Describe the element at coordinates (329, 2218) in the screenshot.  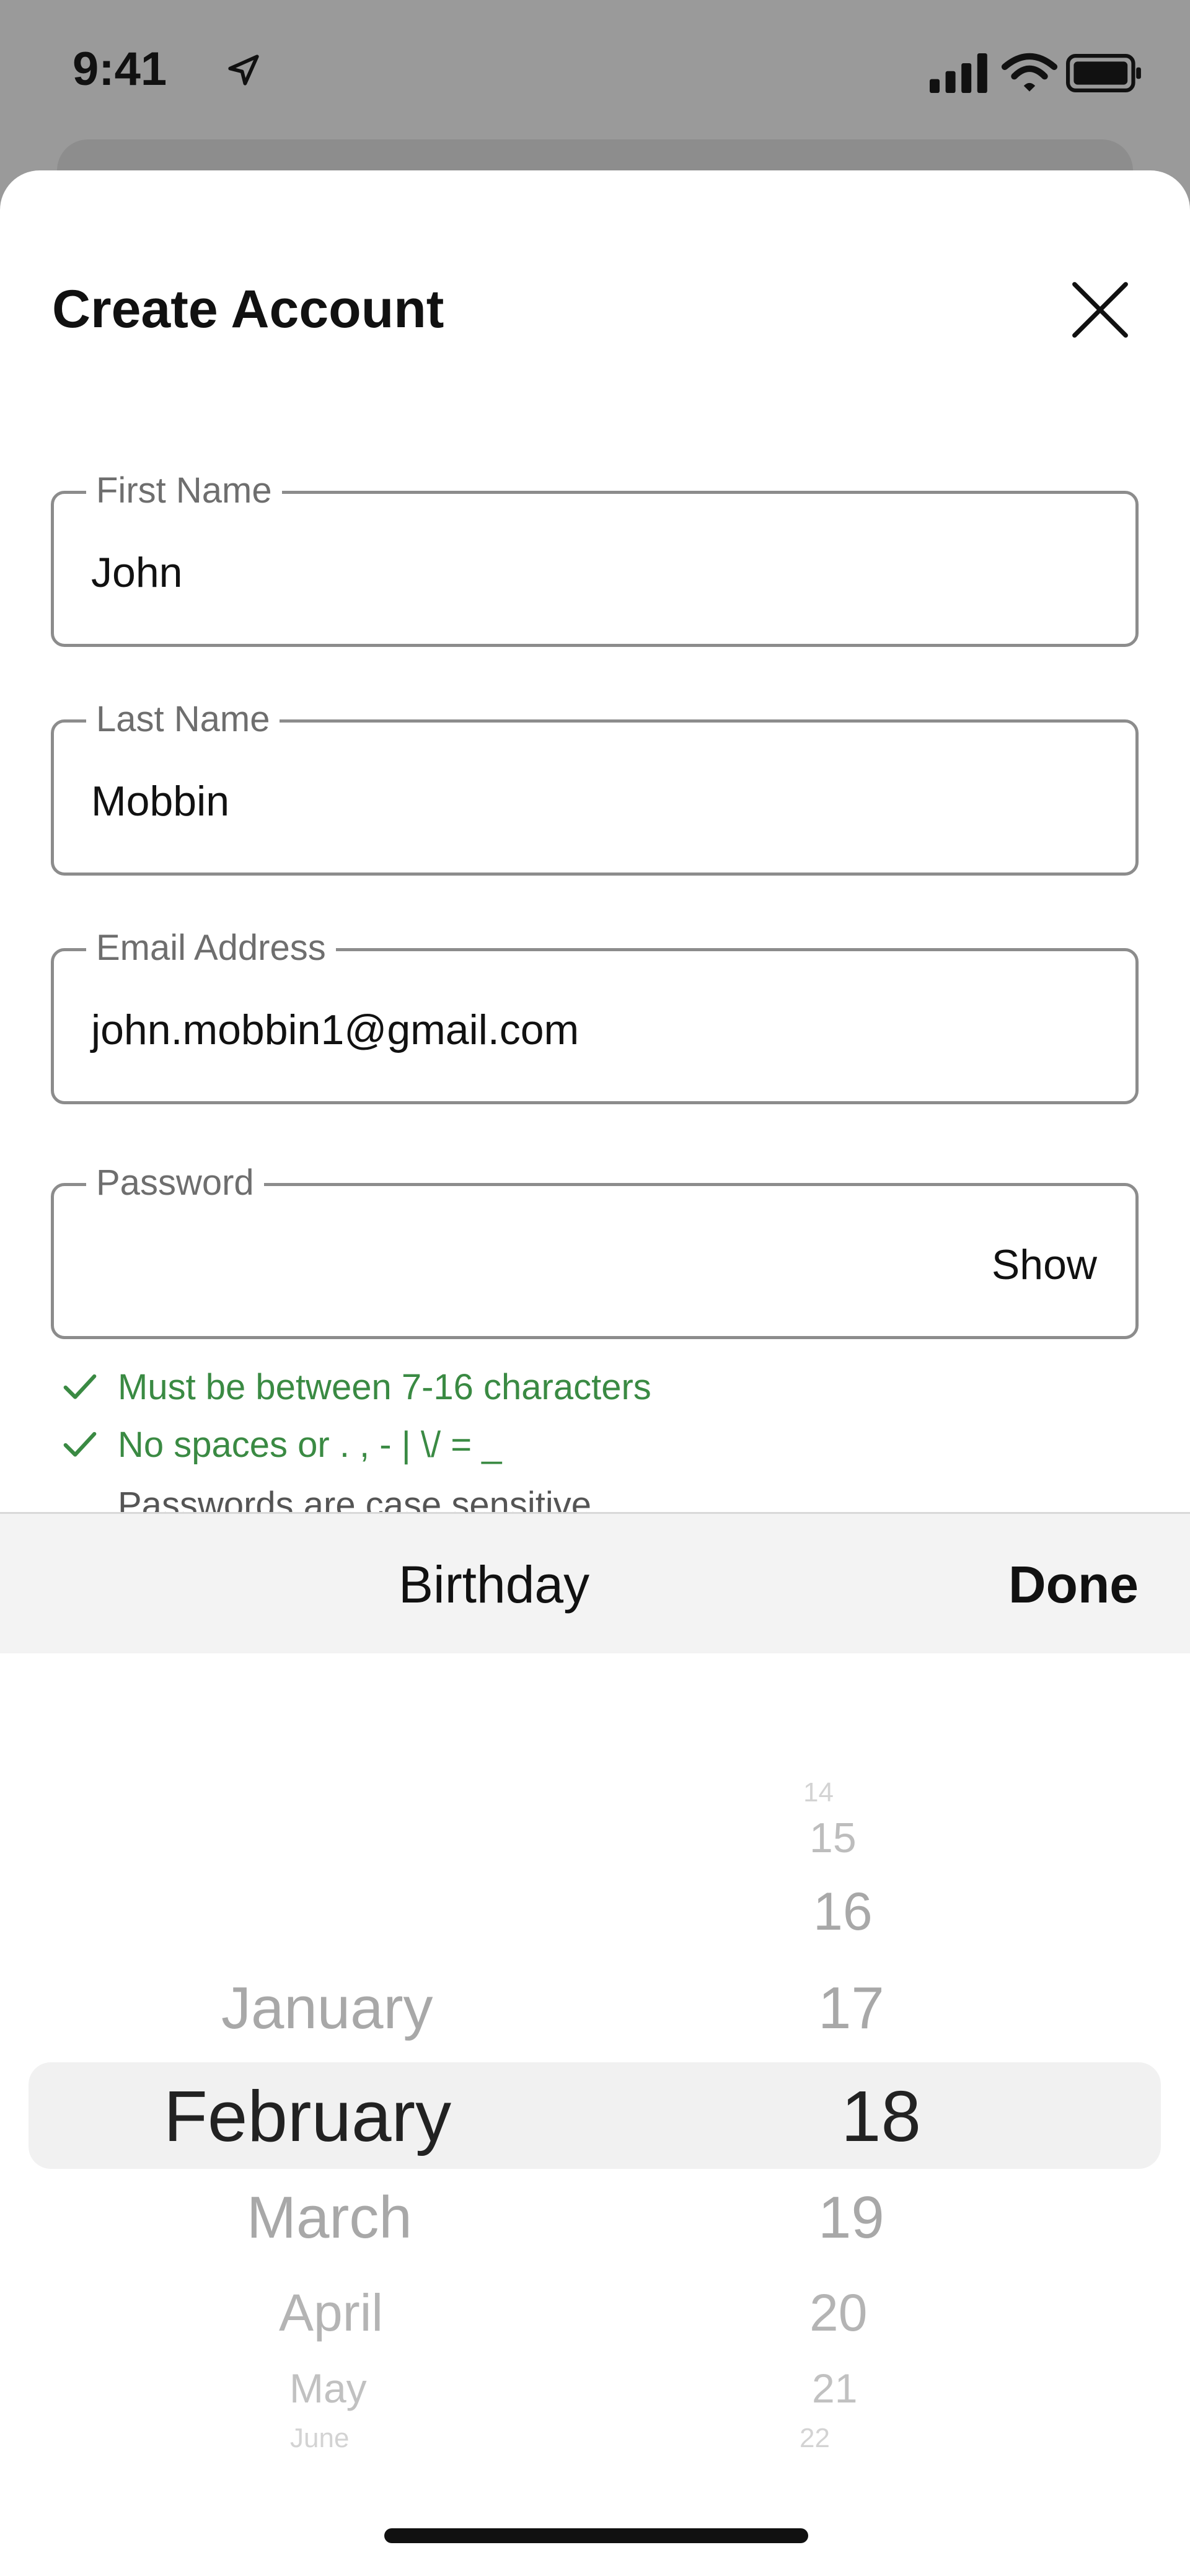
I see `month-option: March` at that location.